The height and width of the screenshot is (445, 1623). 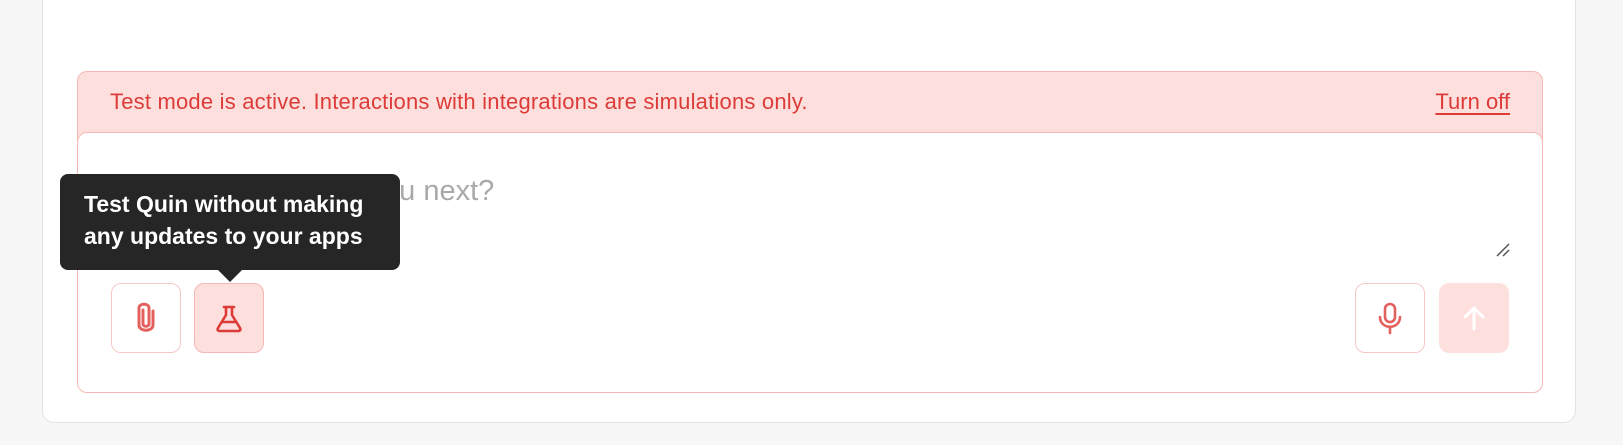 What do you see at coordinates (1472, 102) in the screenshot?
I see `turn-off-link: Turn off` at bounding box center [1472, 102].